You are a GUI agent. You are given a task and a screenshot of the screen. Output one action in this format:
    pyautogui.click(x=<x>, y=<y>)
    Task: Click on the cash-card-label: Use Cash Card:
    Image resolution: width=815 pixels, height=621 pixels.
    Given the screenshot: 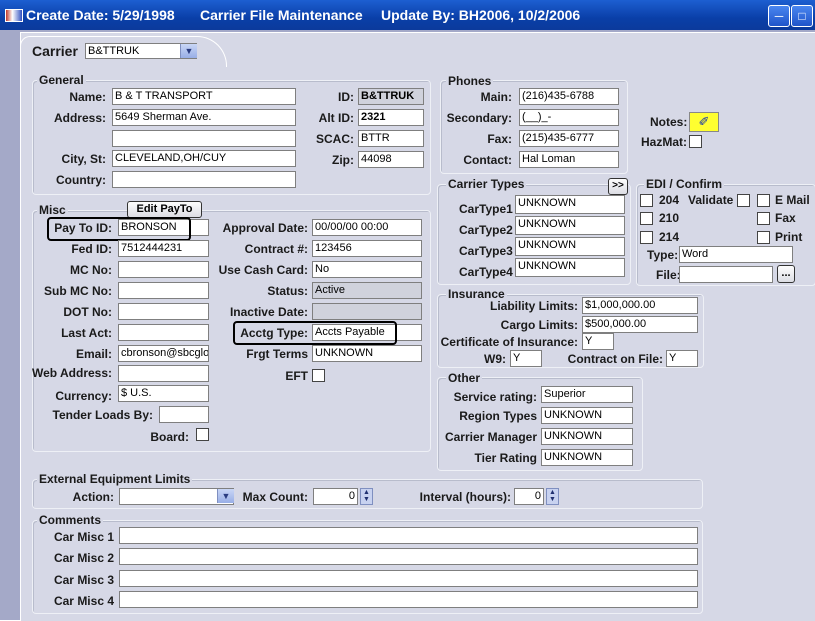 What is the action you would take?
    pyautogui.click(x=263, y=270)
    